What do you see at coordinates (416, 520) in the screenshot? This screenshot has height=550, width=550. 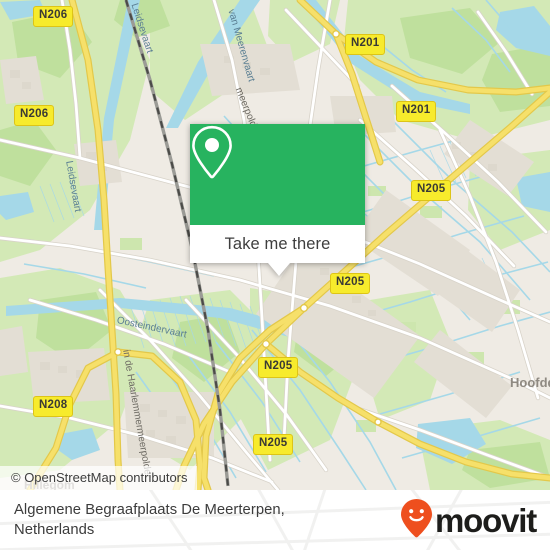 I see `moovit-smiley-pin-icon` at bounding box center [416, 520].